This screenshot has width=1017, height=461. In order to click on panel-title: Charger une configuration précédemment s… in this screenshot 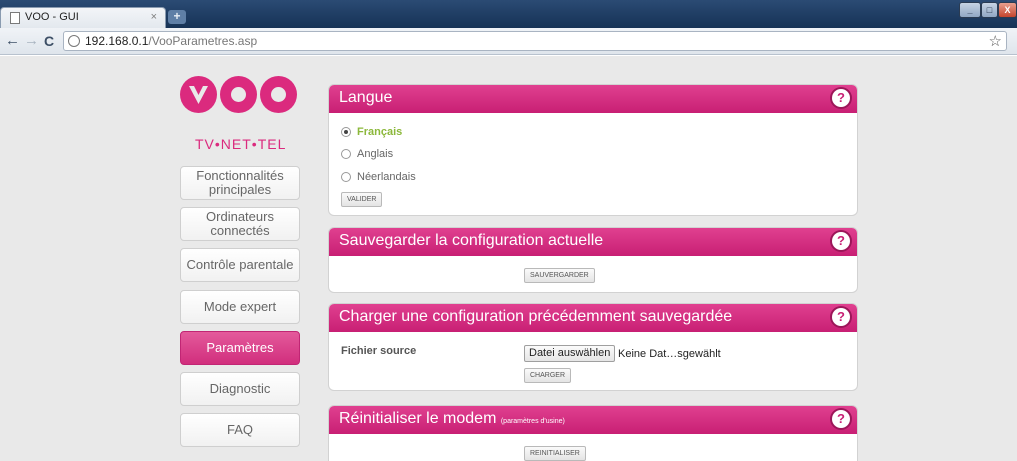, I will do `click(536, 316)`.